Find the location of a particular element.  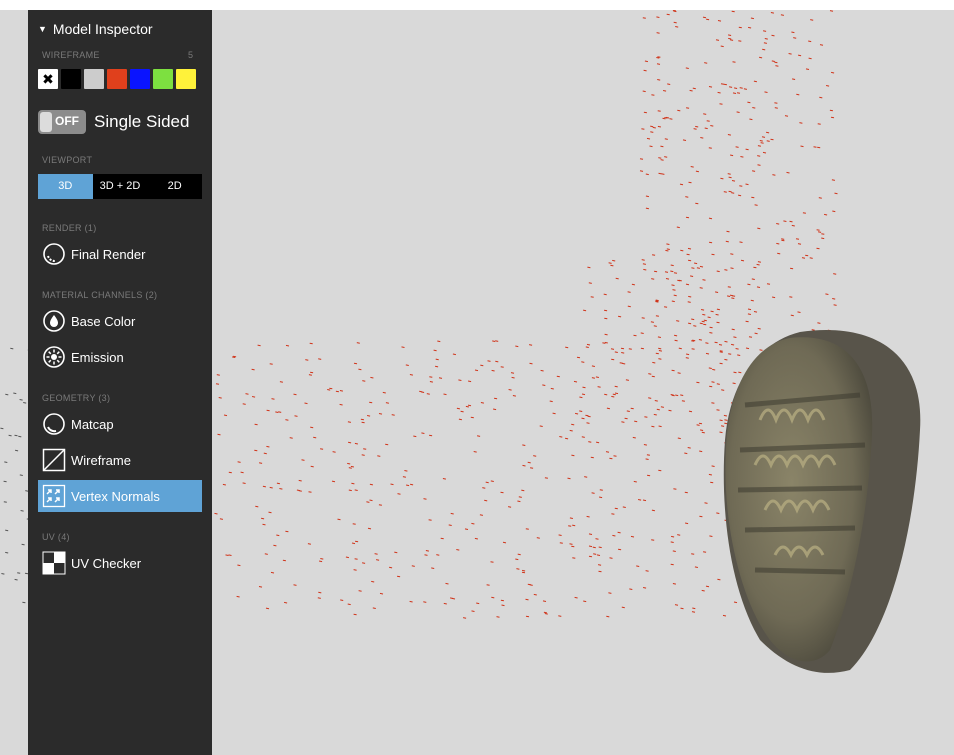

viewport-3d-button: 3D is located at coordinates (65, 186).